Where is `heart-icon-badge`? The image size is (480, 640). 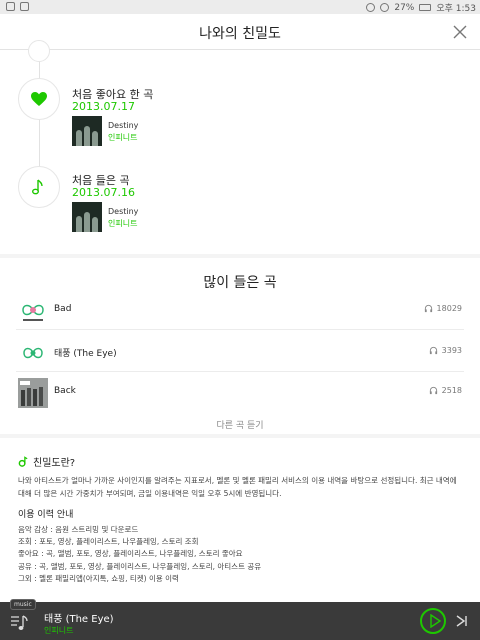 heart-icon-badge is located at coordinates (39, 99).